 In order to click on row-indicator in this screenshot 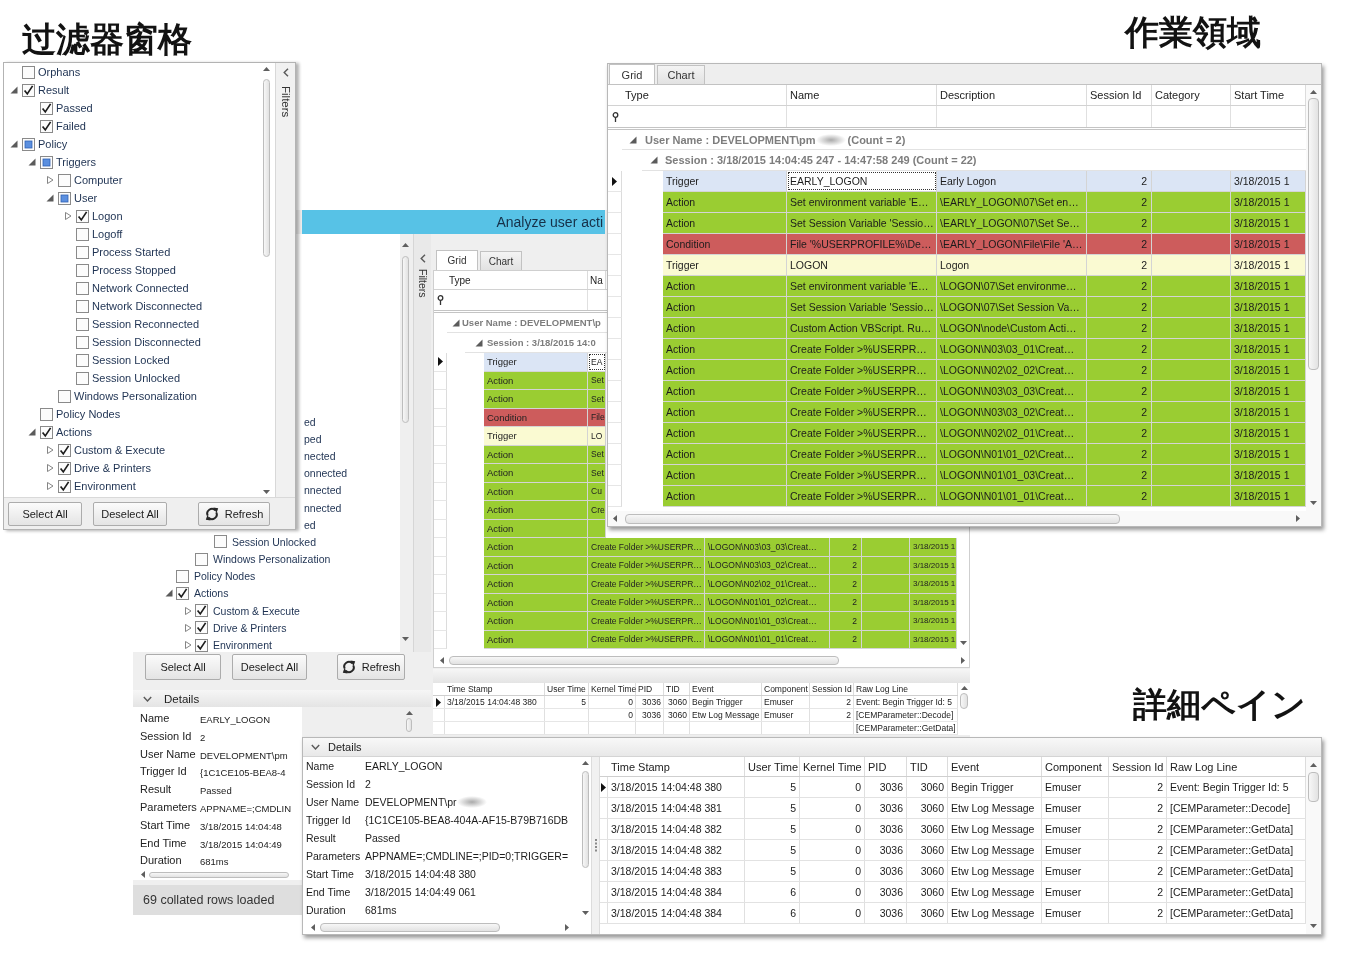, I will do `click(604, 787)`.